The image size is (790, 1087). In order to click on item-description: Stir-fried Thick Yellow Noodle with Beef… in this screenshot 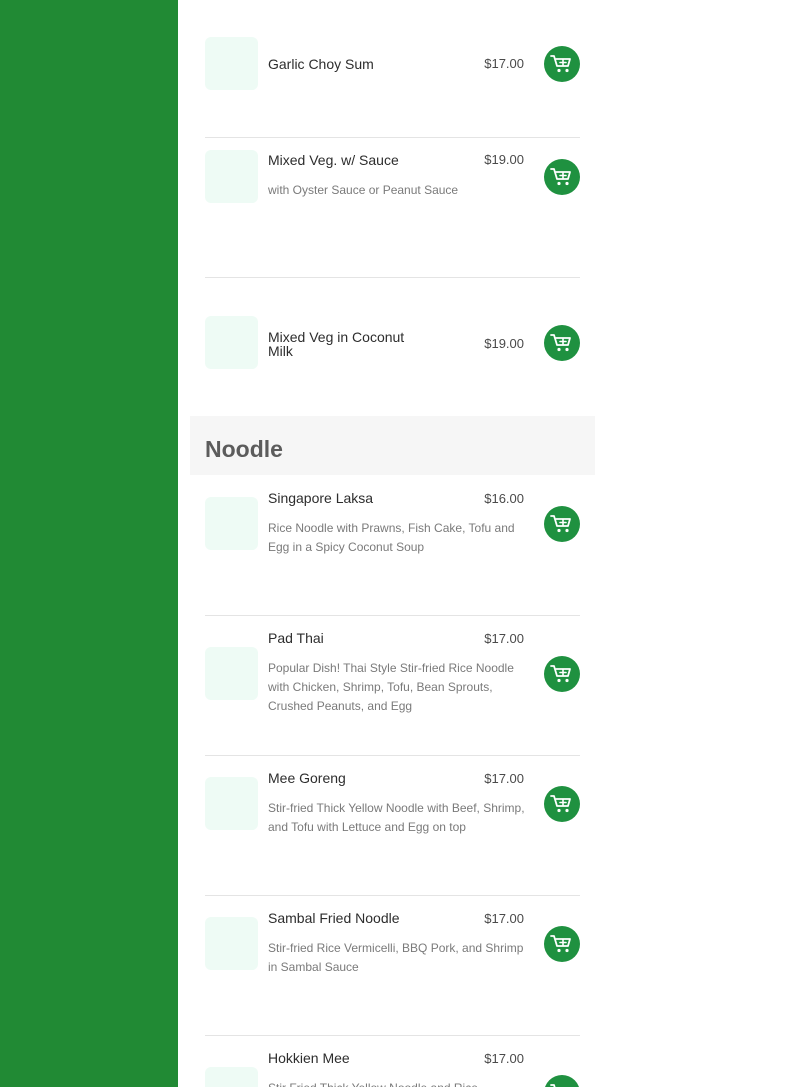, I will do `click(396, 817)`.